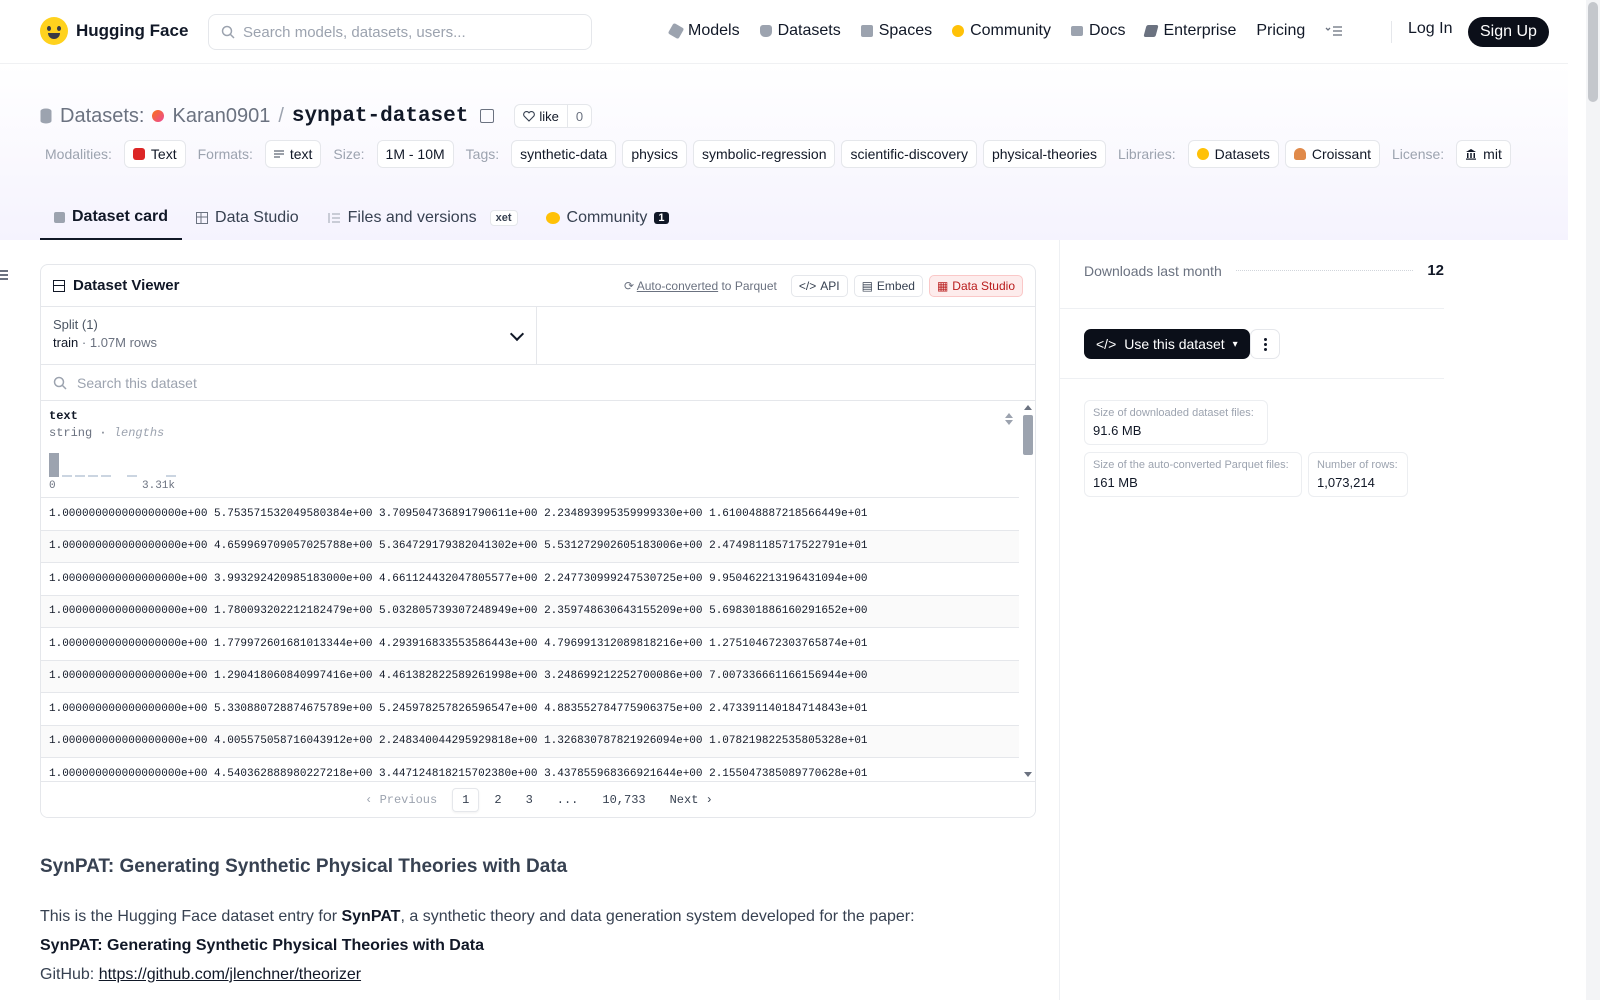 The width and height of the screenshot is (1600, 1000). Describe the element at coordinates (1265, 344) in the screenshot. I see `more-options-button` at that location.